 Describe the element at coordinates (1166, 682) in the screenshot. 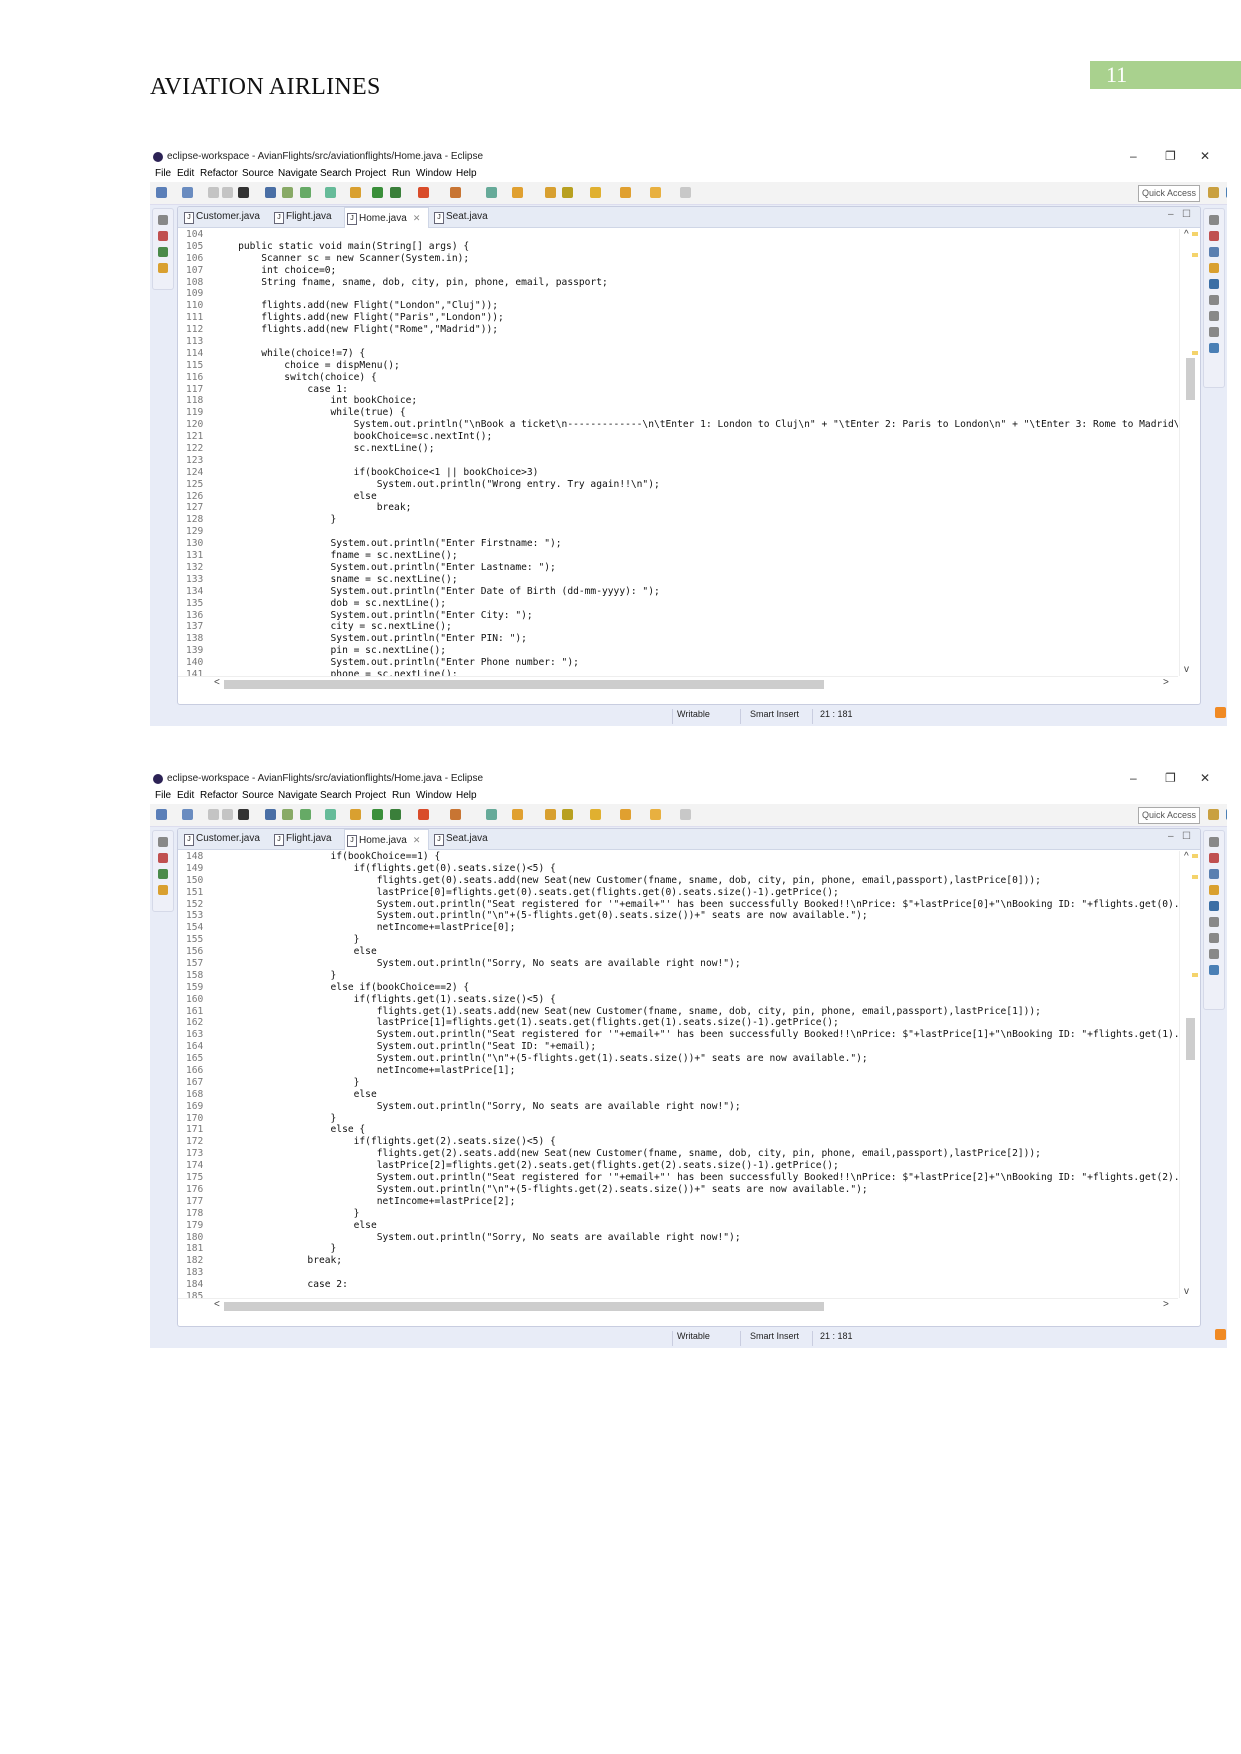

I see `scroll-right-arrow: >` at that location.